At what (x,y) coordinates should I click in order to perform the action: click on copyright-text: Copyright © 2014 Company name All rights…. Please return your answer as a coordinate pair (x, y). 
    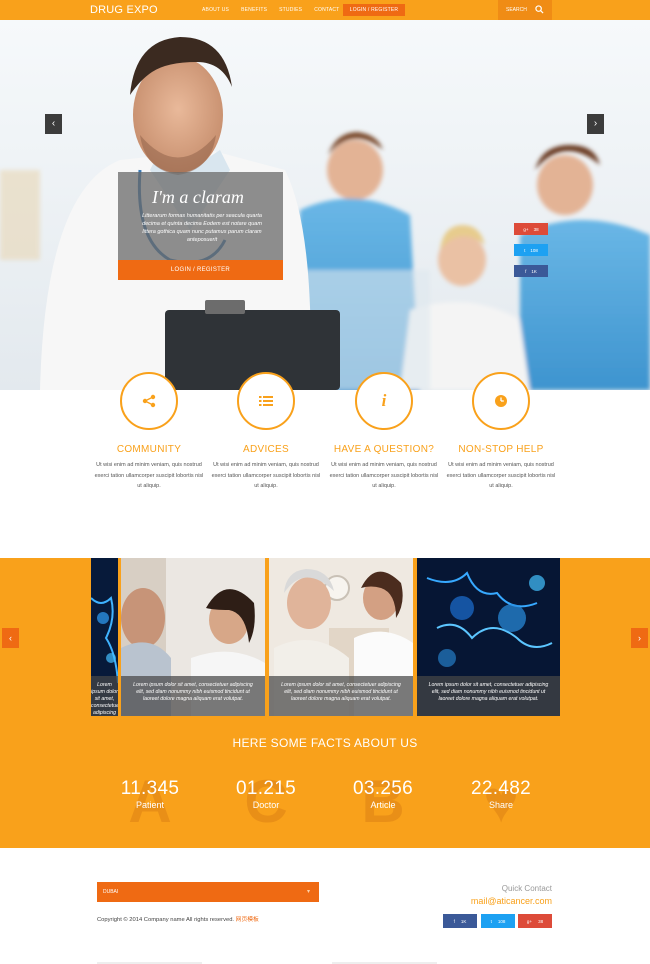
    Looking at the image, I should click on (166, 920).